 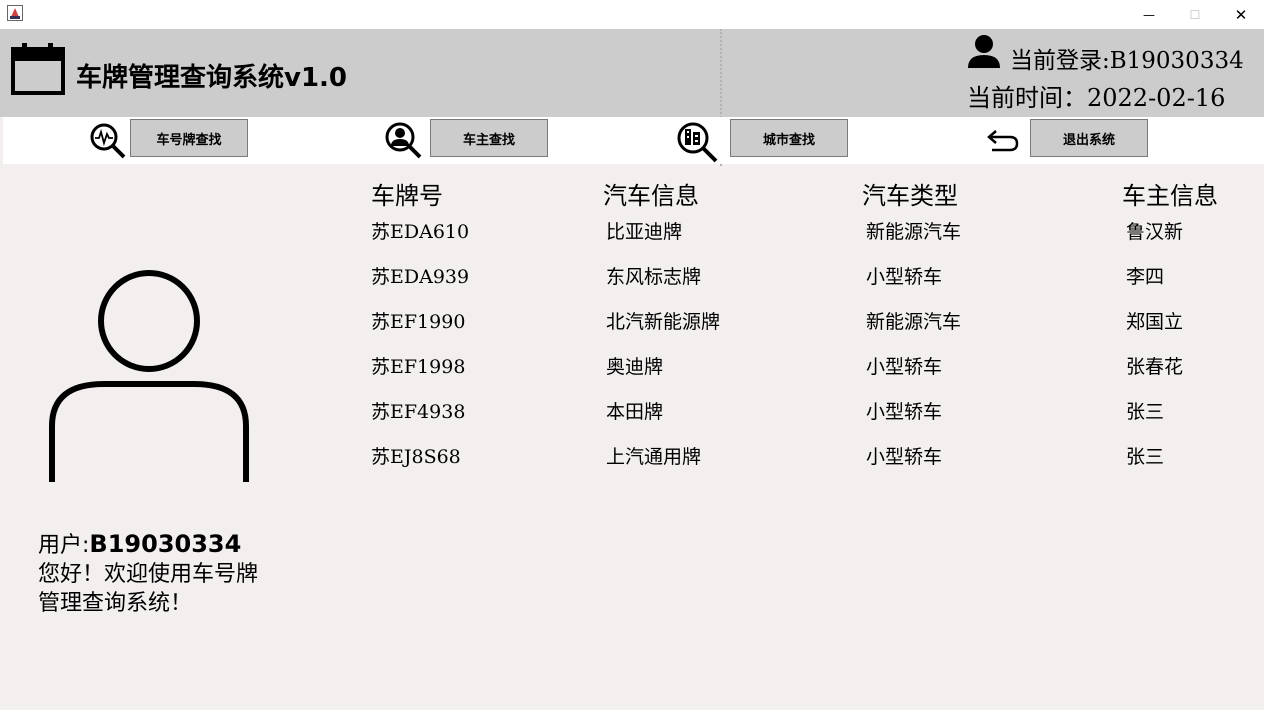 What do you see at coordinates (420, 277) in the screenshot?
I see `plate-cell: 苏EDA939` at bounding box center [420, 277].